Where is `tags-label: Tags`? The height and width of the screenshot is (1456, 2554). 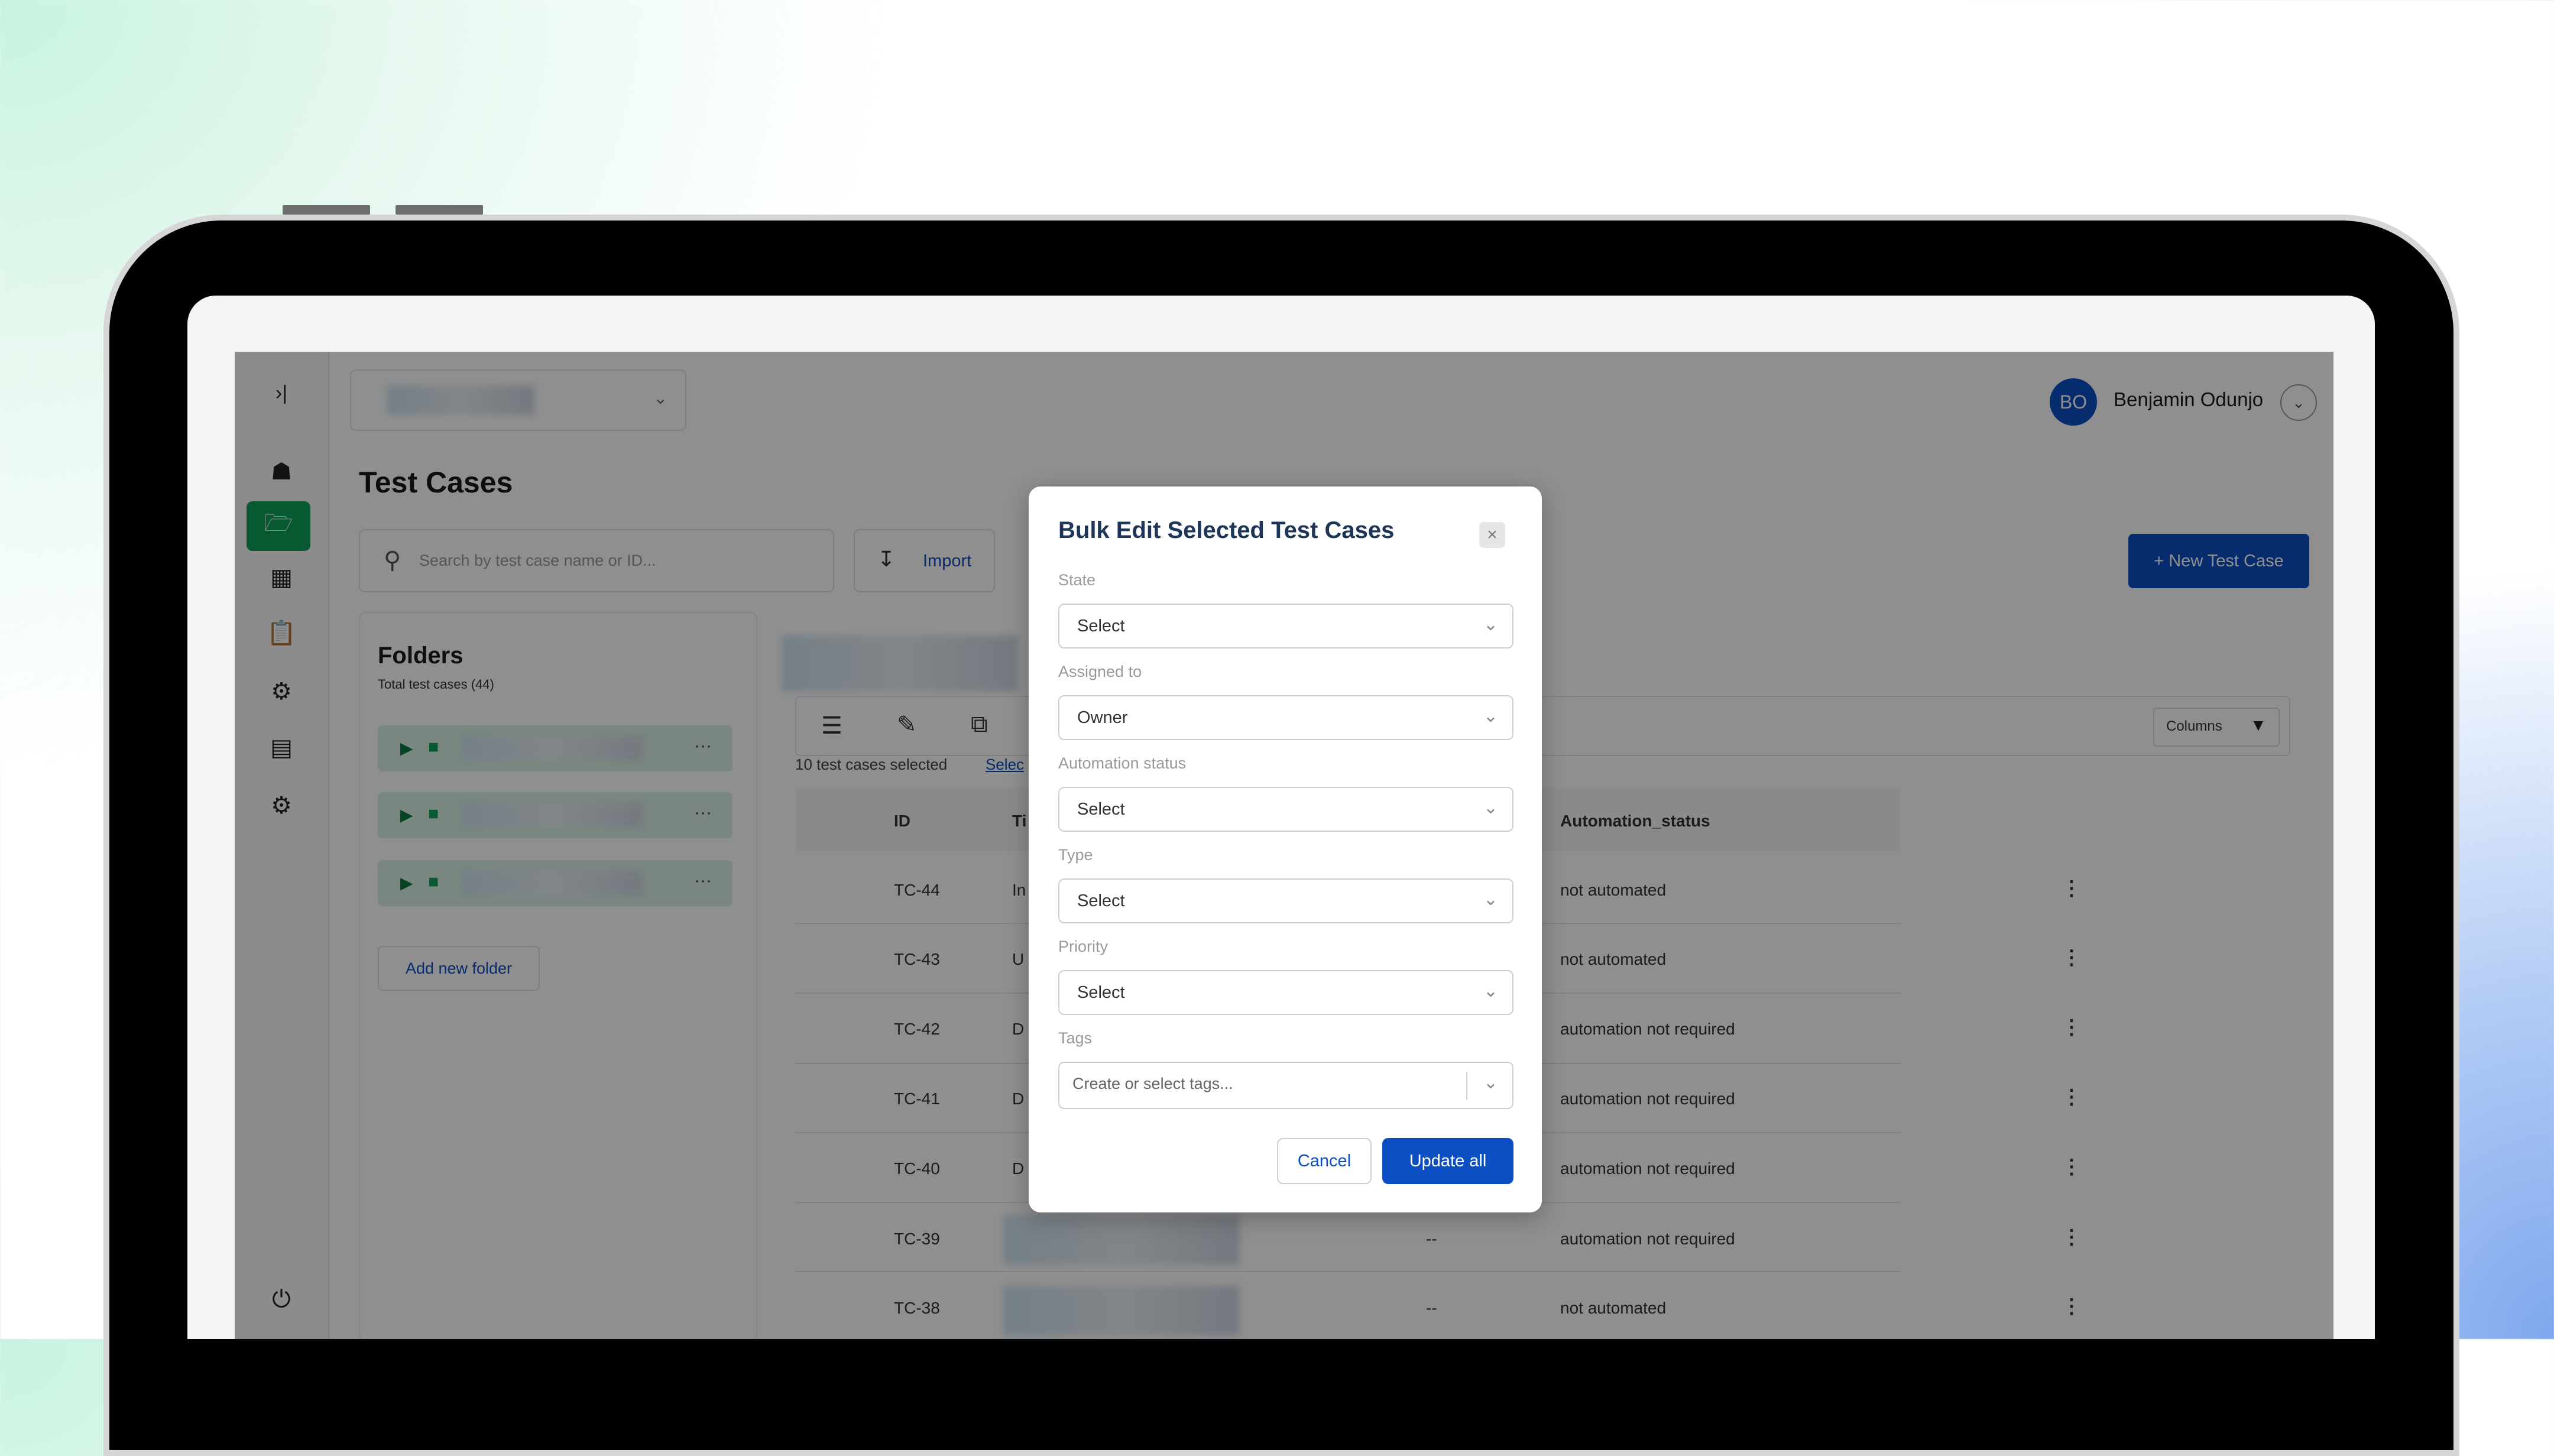
tags-label: Tags is located at coordinates (1075, 1038).